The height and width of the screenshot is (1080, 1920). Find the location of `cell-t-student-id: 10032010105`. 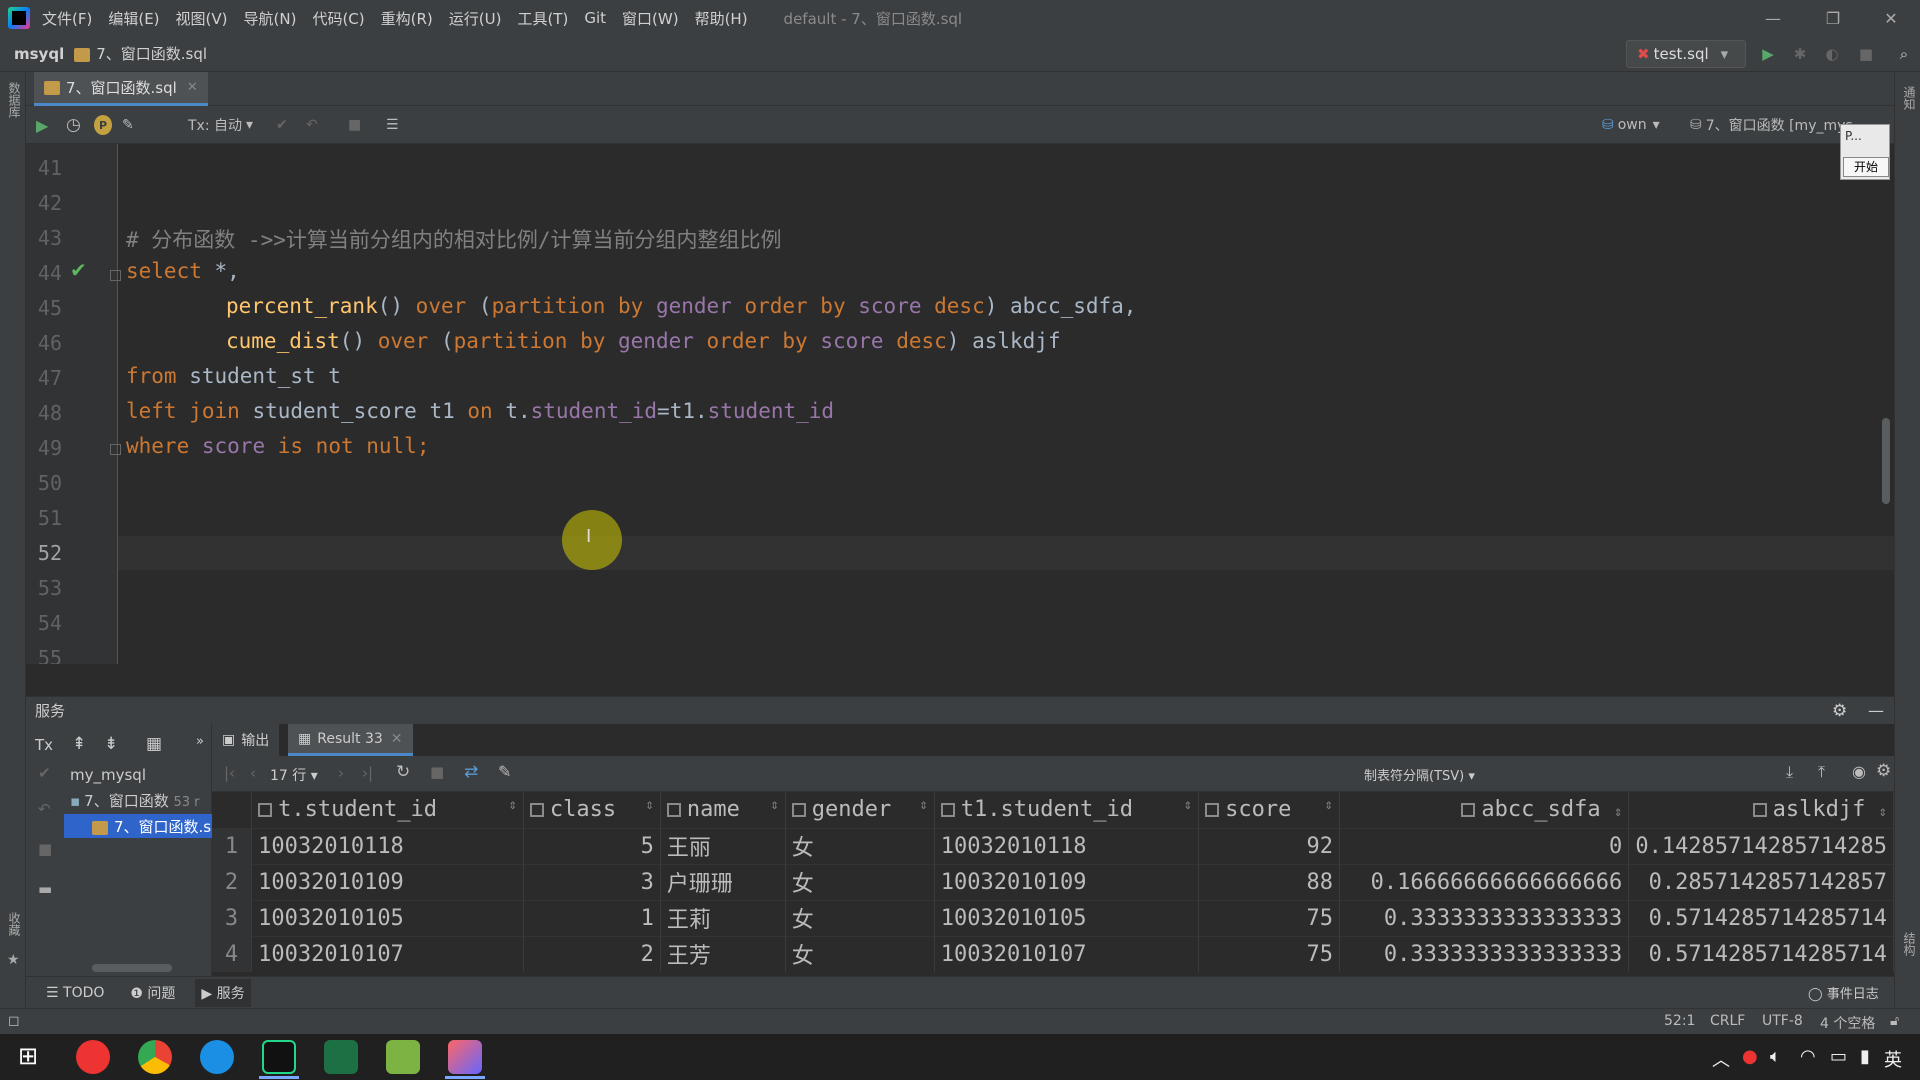

cell-t-student-id: 10032010105 is located at coordinates (387, 917).